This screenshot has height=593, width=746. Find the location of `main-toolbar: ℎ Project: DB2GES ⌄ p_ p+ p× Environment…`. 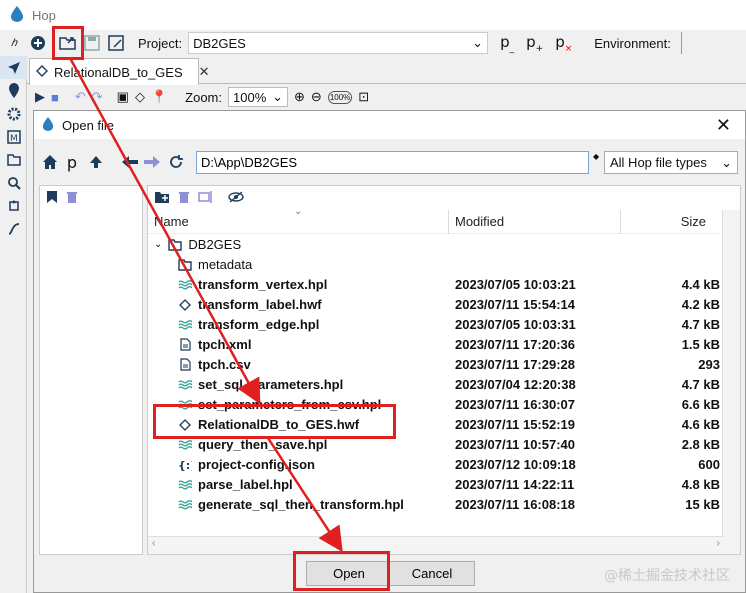

main-toolbar: ℎ Project: DB2GES ⌄ p_ p+ p× Environment… is located at coordinates (373, 43).